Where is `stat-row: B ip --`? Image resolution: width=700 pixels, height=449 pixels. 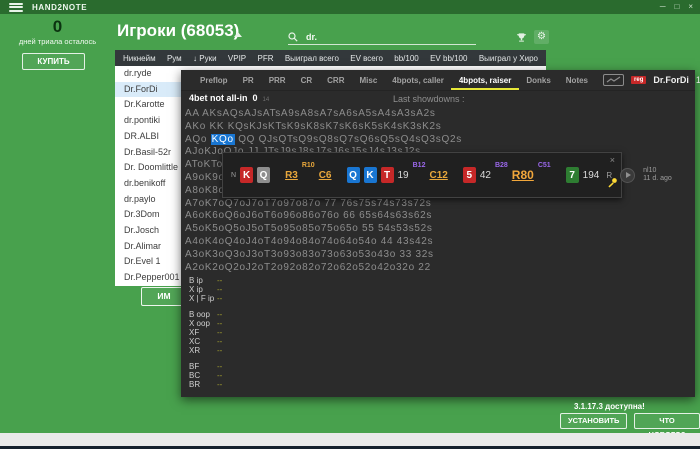 stat-row: B ip -- is located at coordinates (205, 280).